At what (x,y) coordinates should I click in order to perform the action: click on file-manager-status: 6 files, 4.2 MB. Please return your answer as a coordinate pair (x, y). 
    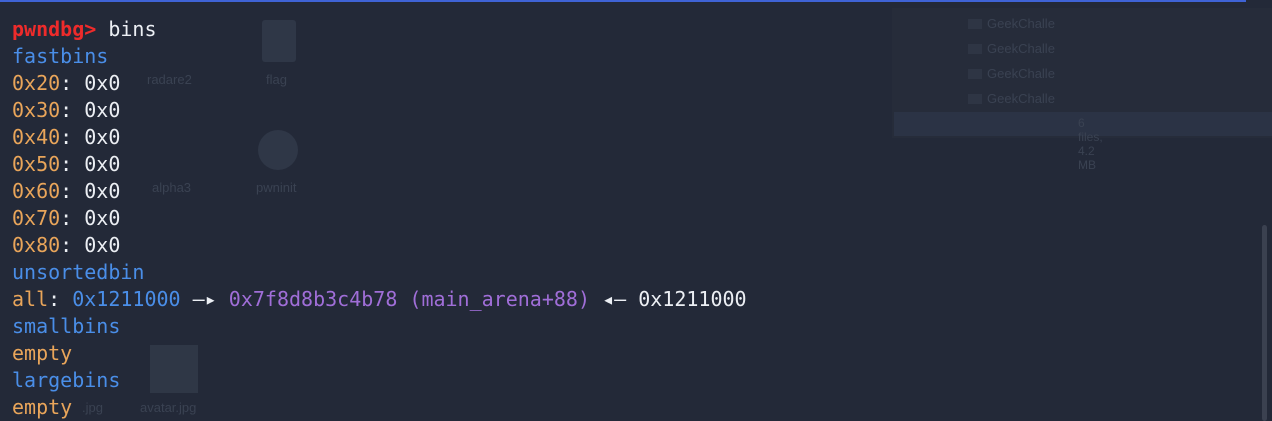
    Looking at the image, I should click on (1090, 144).